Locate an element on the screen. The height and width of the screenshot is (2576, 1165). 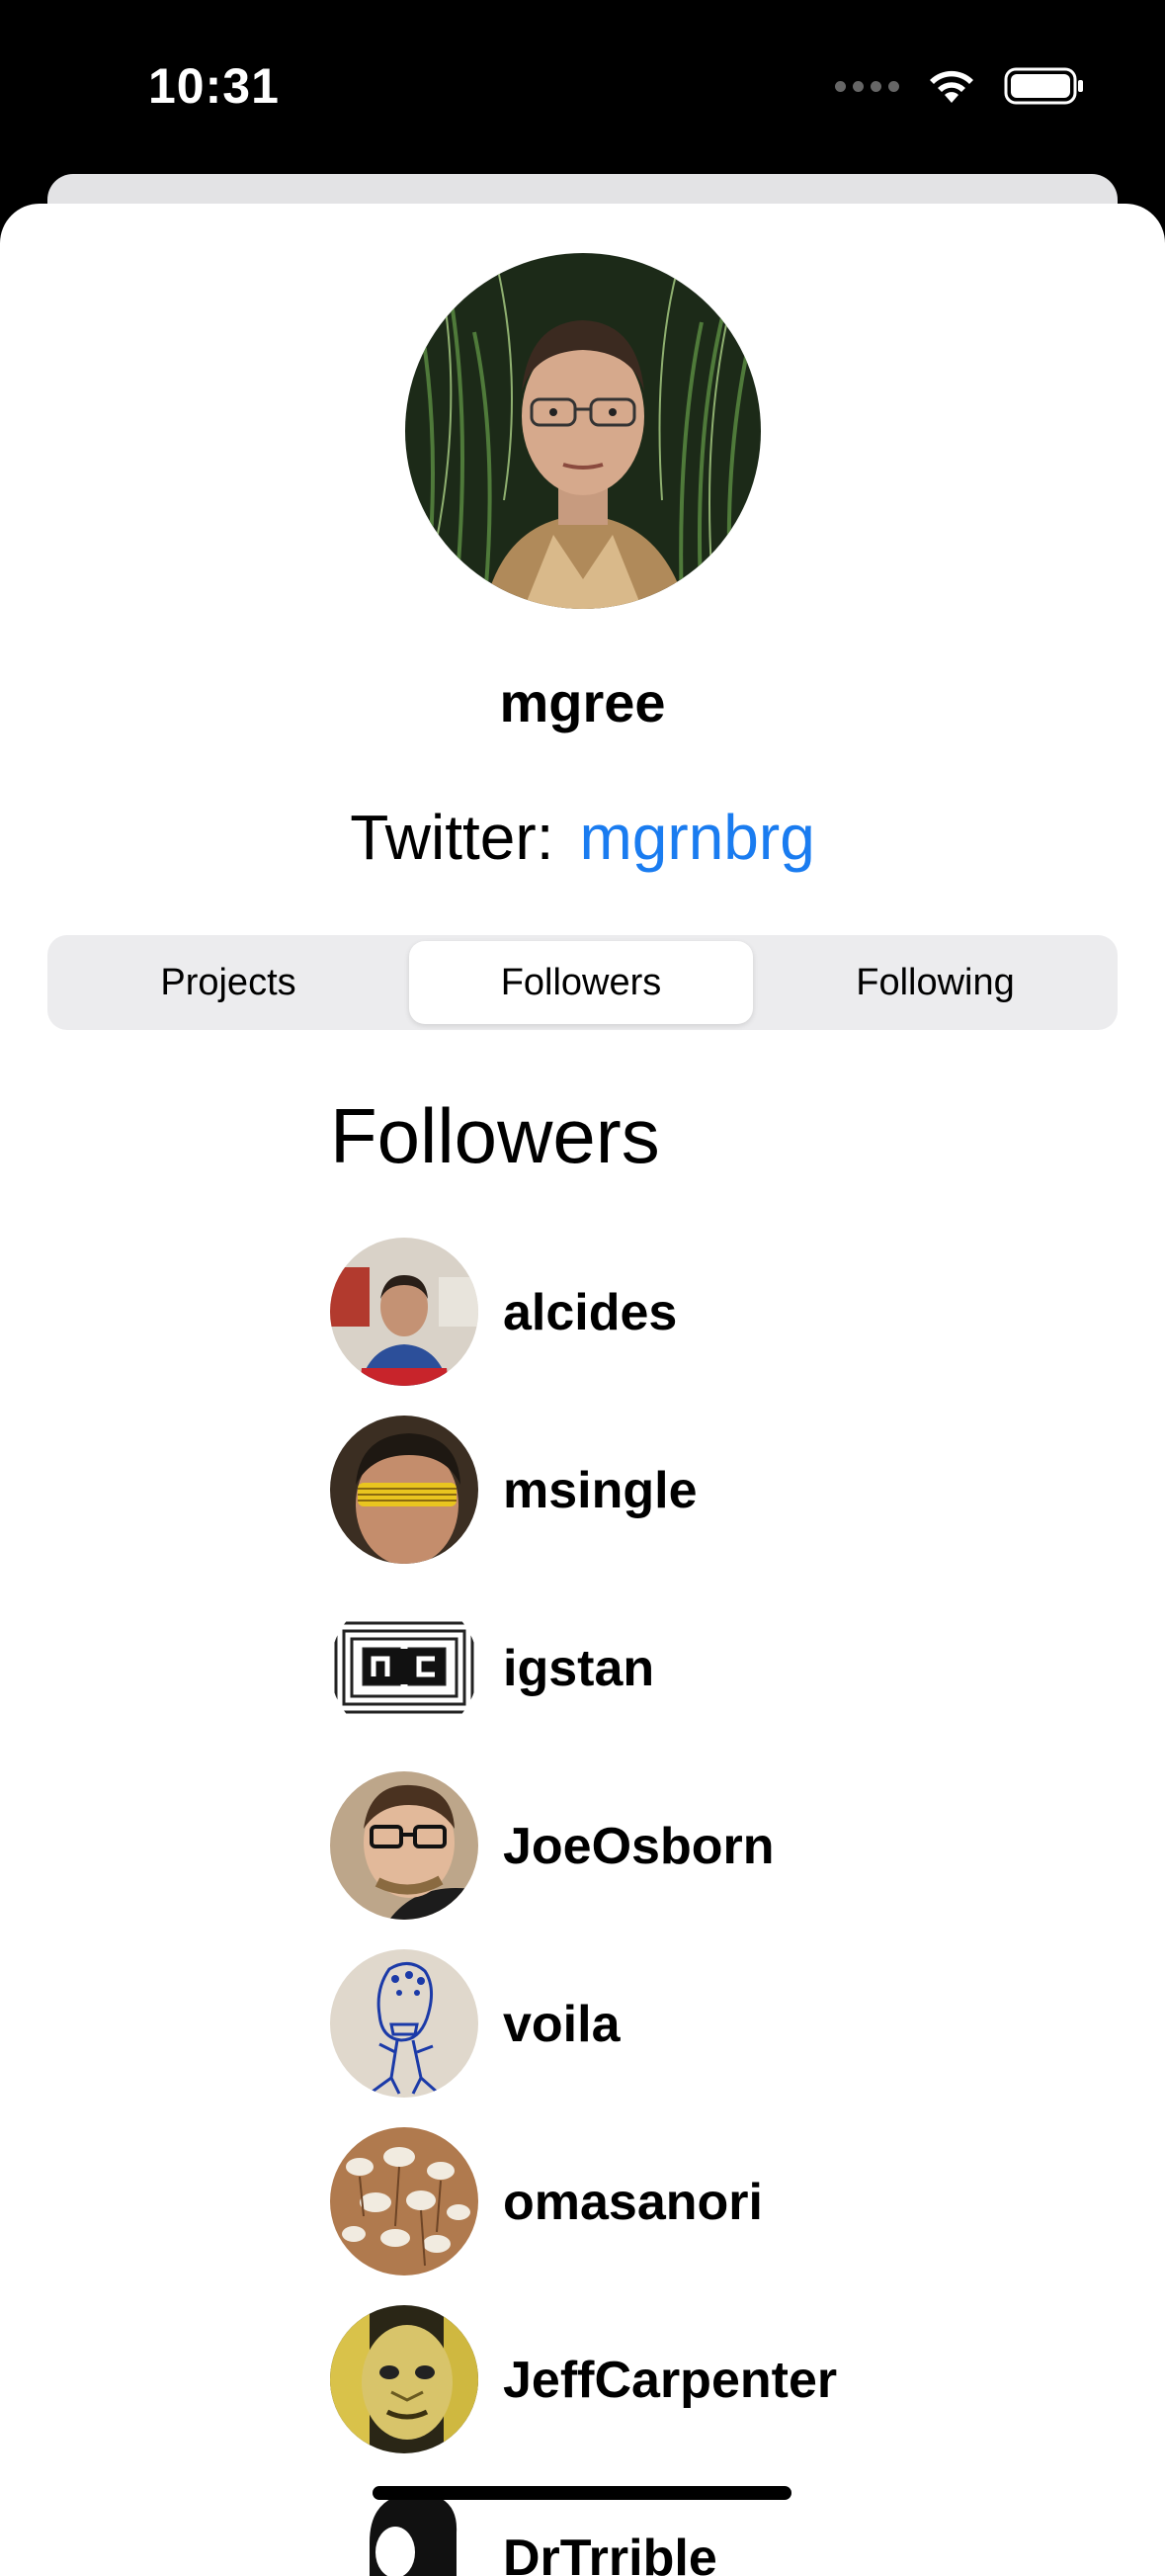
follower-name: igstan is located at coordinates (579, 1668).